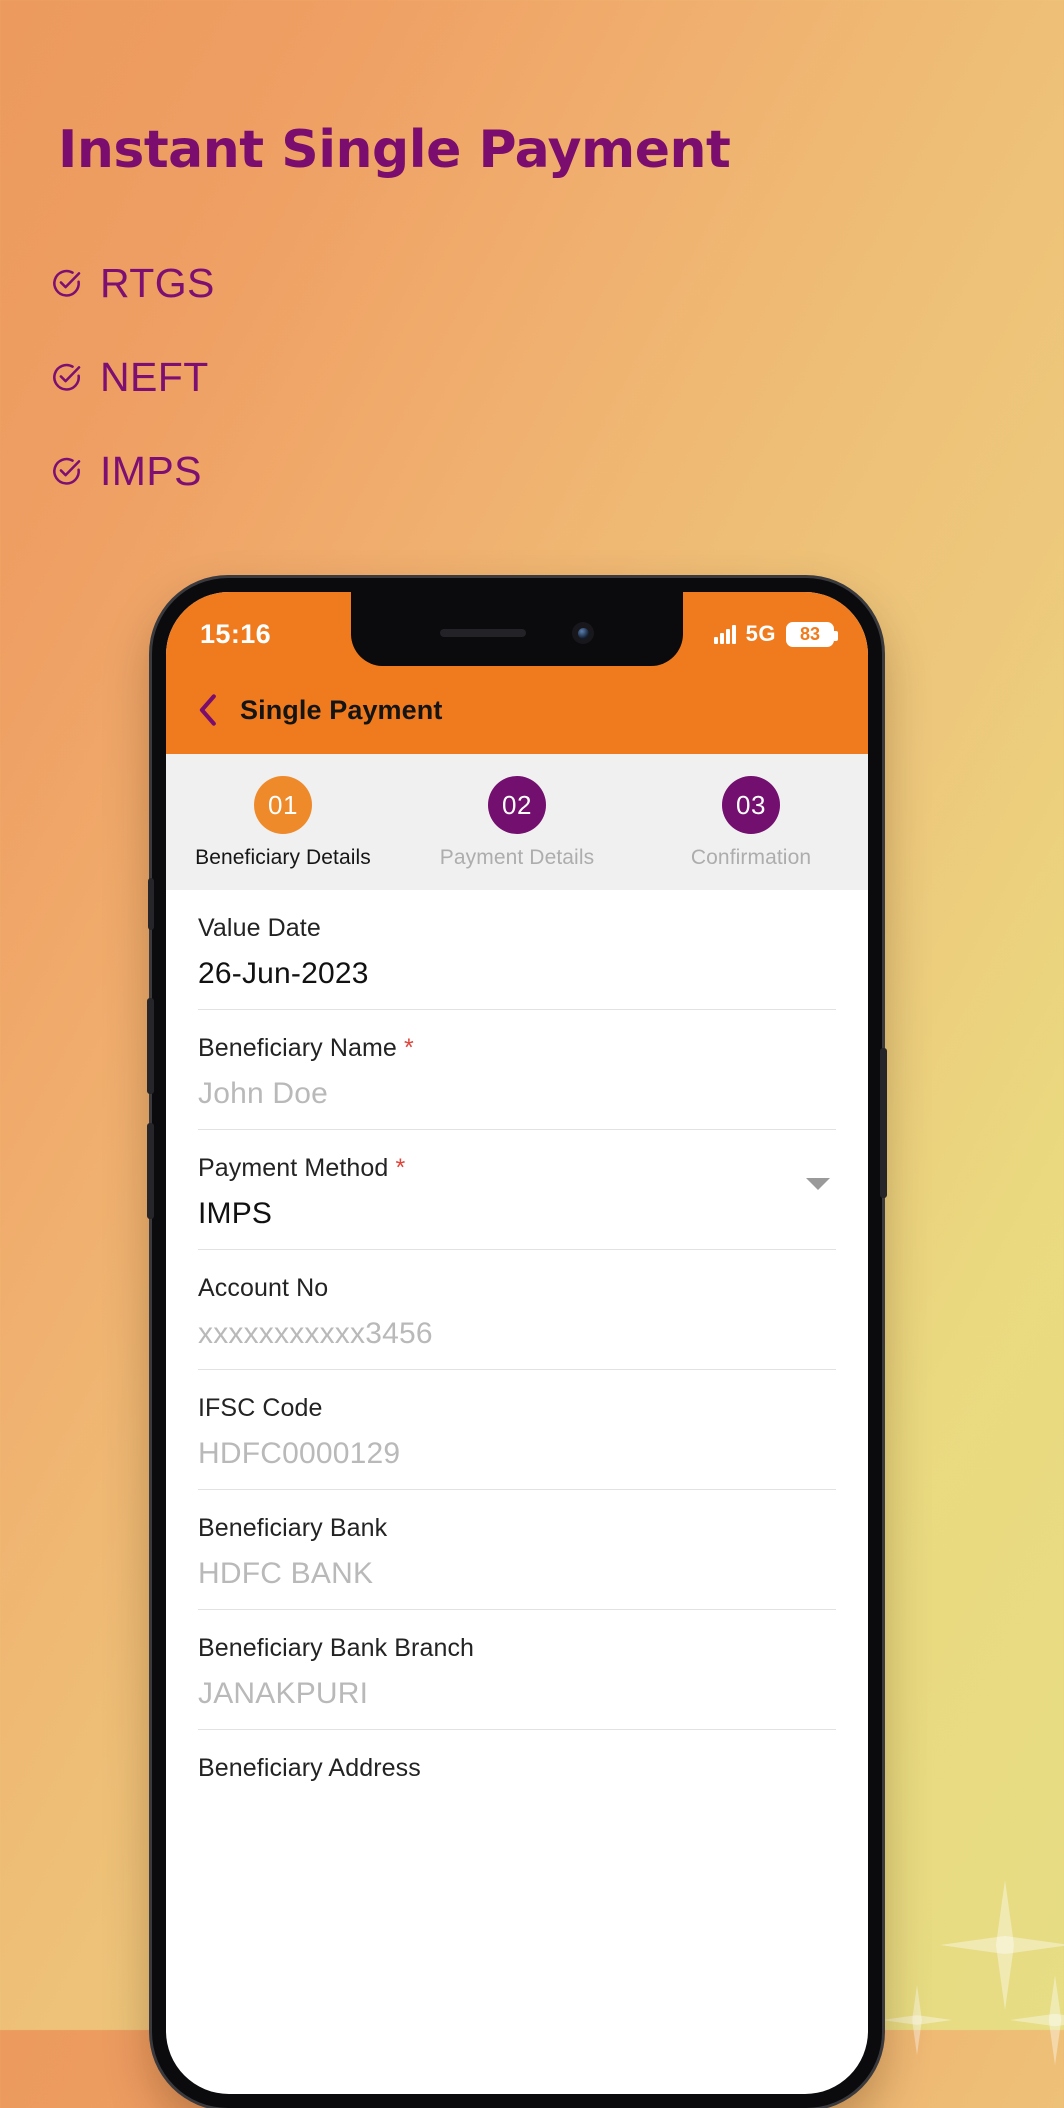 The height and width of the screenshot is (2108, 1064). What do you see at coordinates (751, 857) in the screenshot?
I see `step-label: Confirmation` at bounding box center [751, 857].